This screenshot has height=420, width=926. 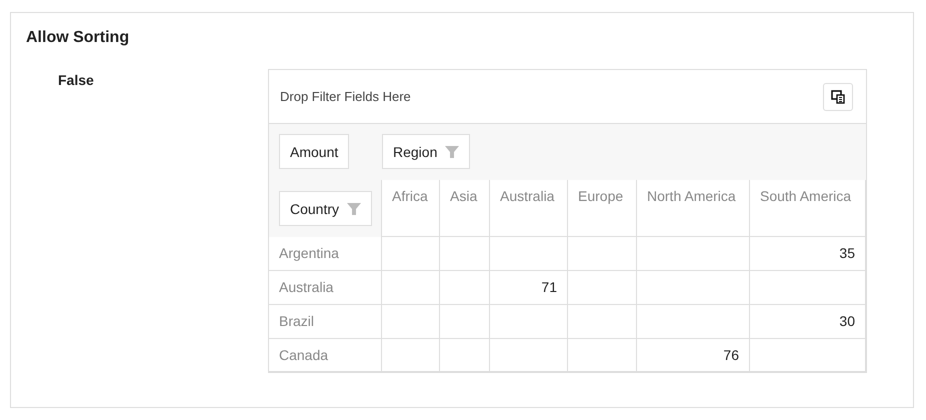 I want to click on field-chip: Region, so click(x=426, y=151).